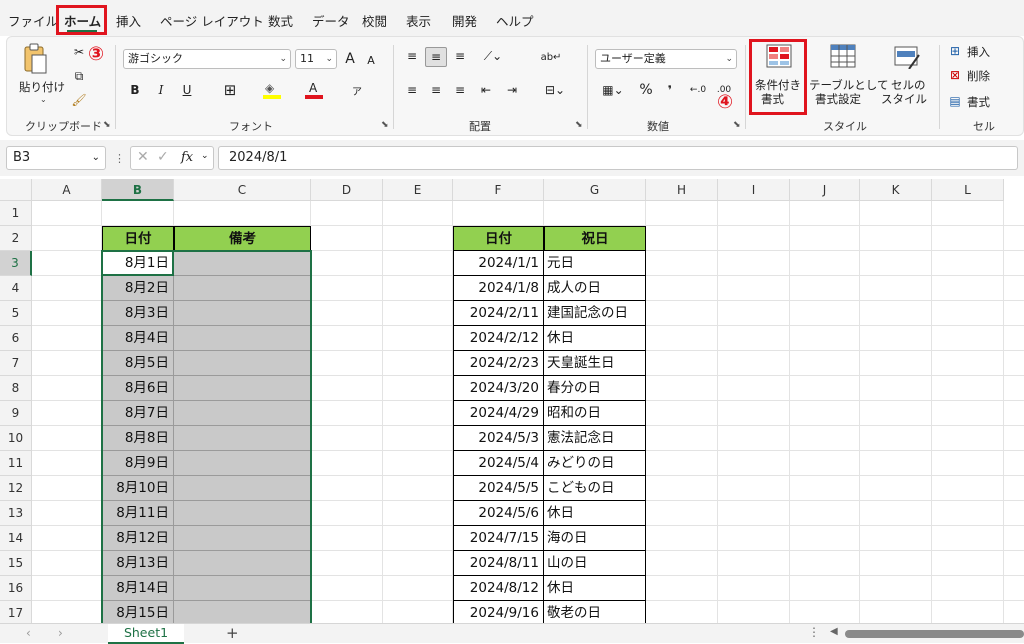 The width and height of the screenshot is (1024, 644). I want to click on table-header-date: 日付, so click(138, 238).